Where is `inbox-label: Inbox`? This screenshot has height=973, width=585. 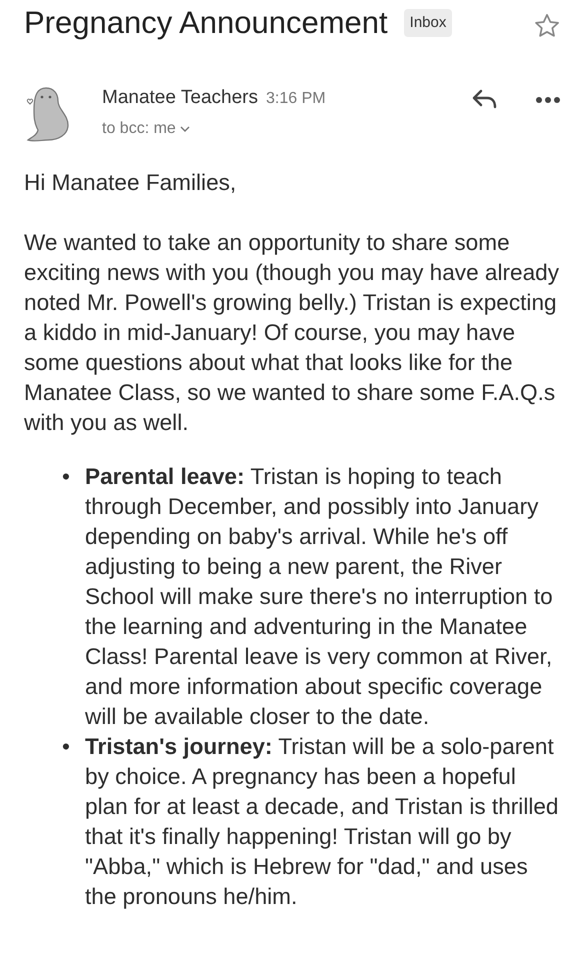 inbox-label: Inbox is located at coordinates (428, 23).